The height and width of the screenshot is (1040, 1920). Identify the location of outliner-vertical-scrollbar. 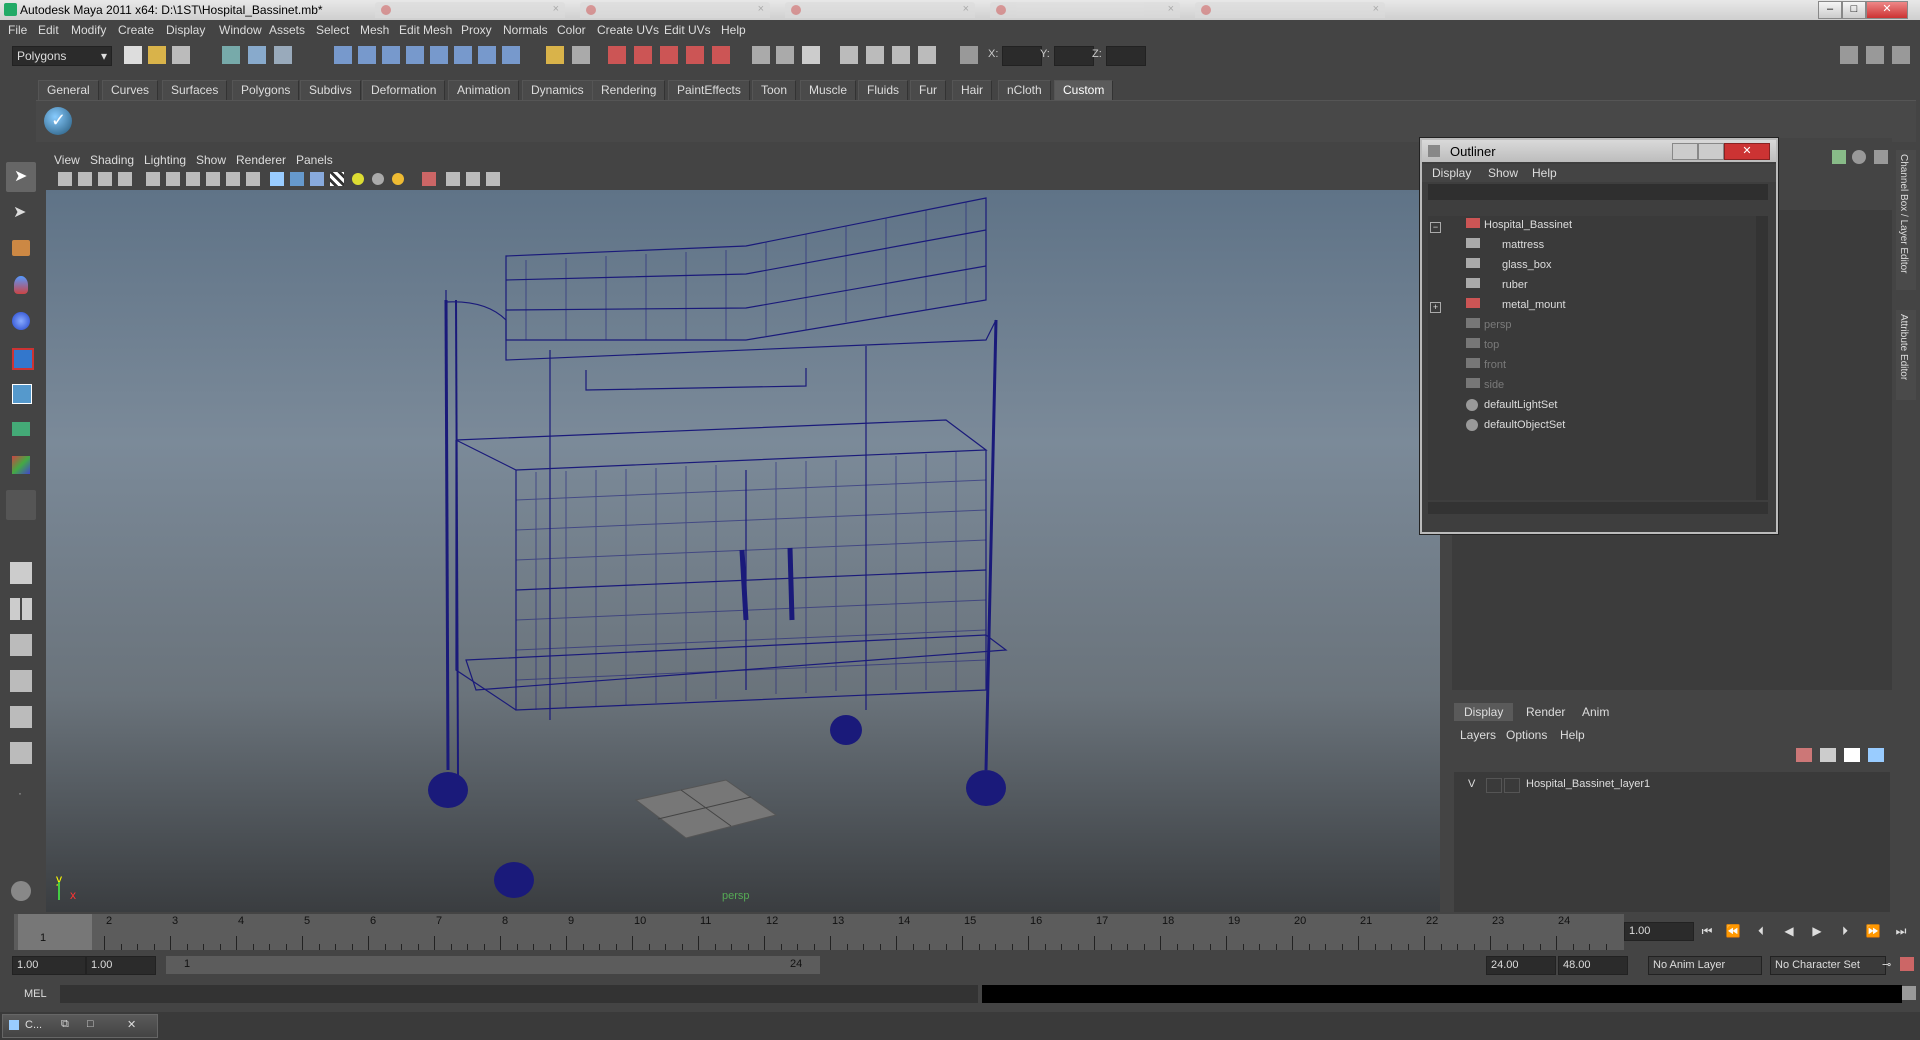
(1762, 358).